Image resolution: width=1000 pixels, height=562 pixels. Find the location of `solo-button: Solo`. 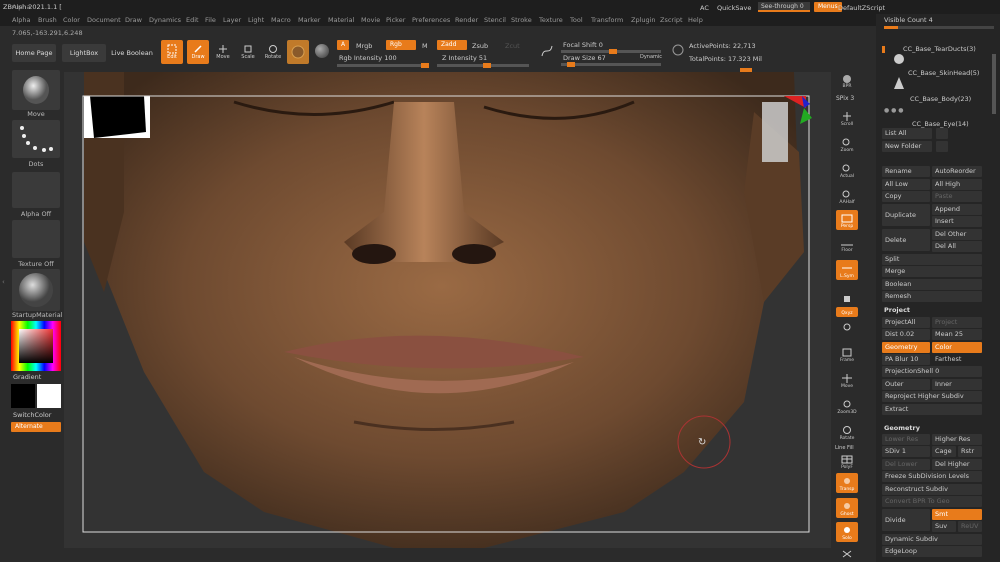

solo-button: Solo is located at coordinates (847, 532).